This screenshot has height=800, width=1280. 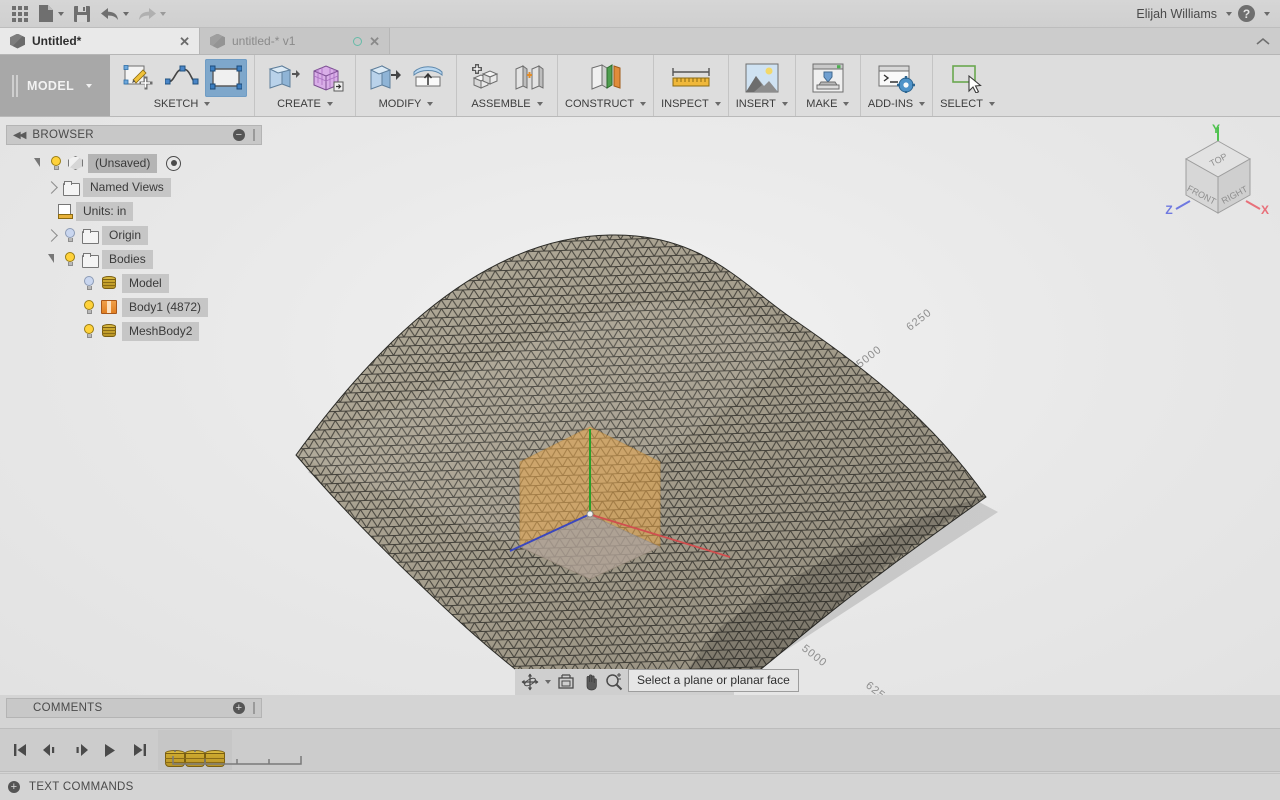 I want to click on app-grid-button, so click(x=20, y=14).